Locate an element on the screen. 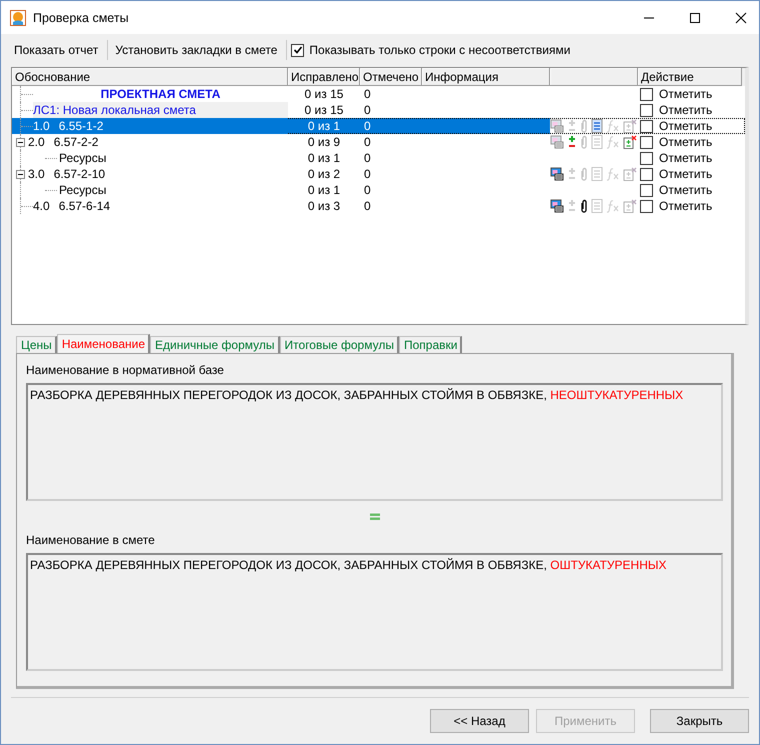 The height and width of the screenshot is (745, 760). name-text-box: РАЗБОРКА ДЕРЕВЯННЫХ ПЕРЕГОРОДОК ИЗ ДОСОК, ЗАБРАННЫХ СТОЙМЯ В ОБВЯЗКЕ, НЕОШТУКАТУРЕННЫХ is located at coordinates (374, 442).